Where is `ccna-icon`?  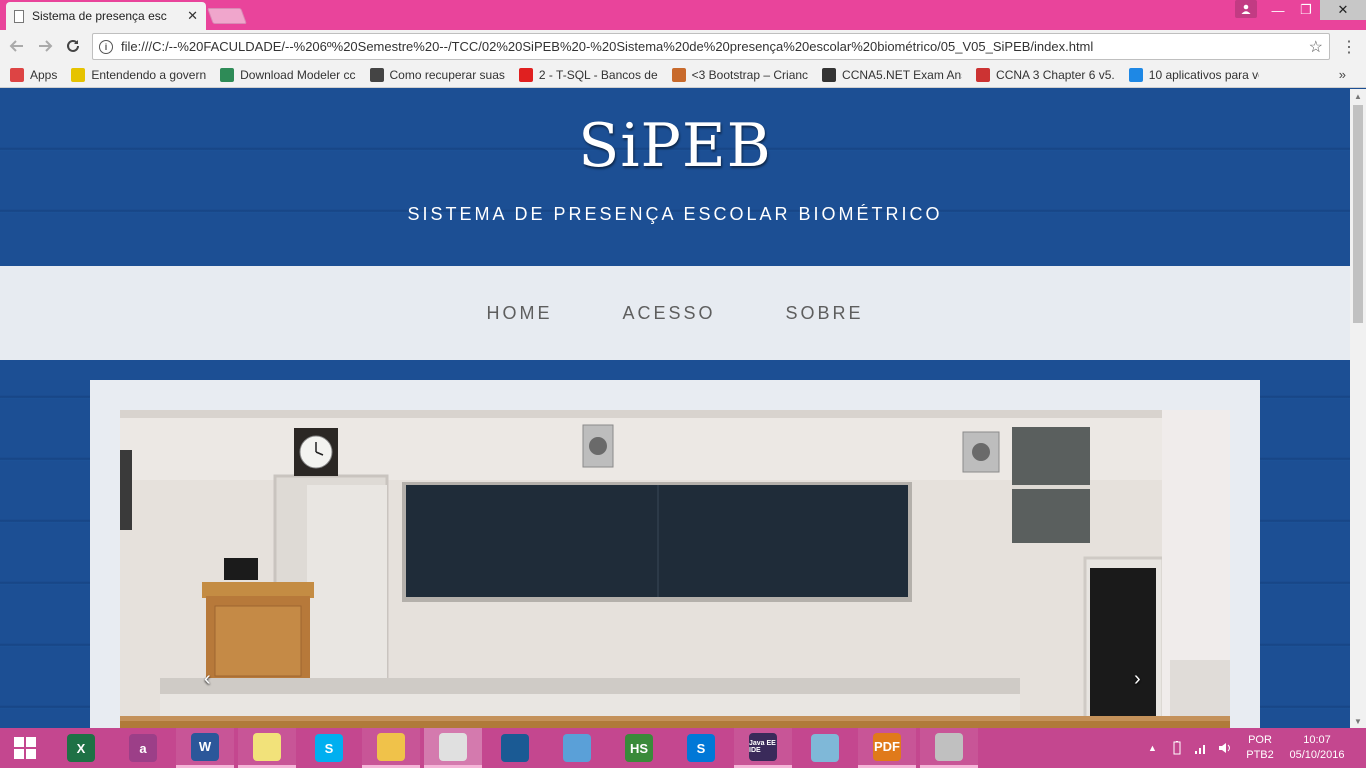 ccna-icon is located at coordinates (829, 75).